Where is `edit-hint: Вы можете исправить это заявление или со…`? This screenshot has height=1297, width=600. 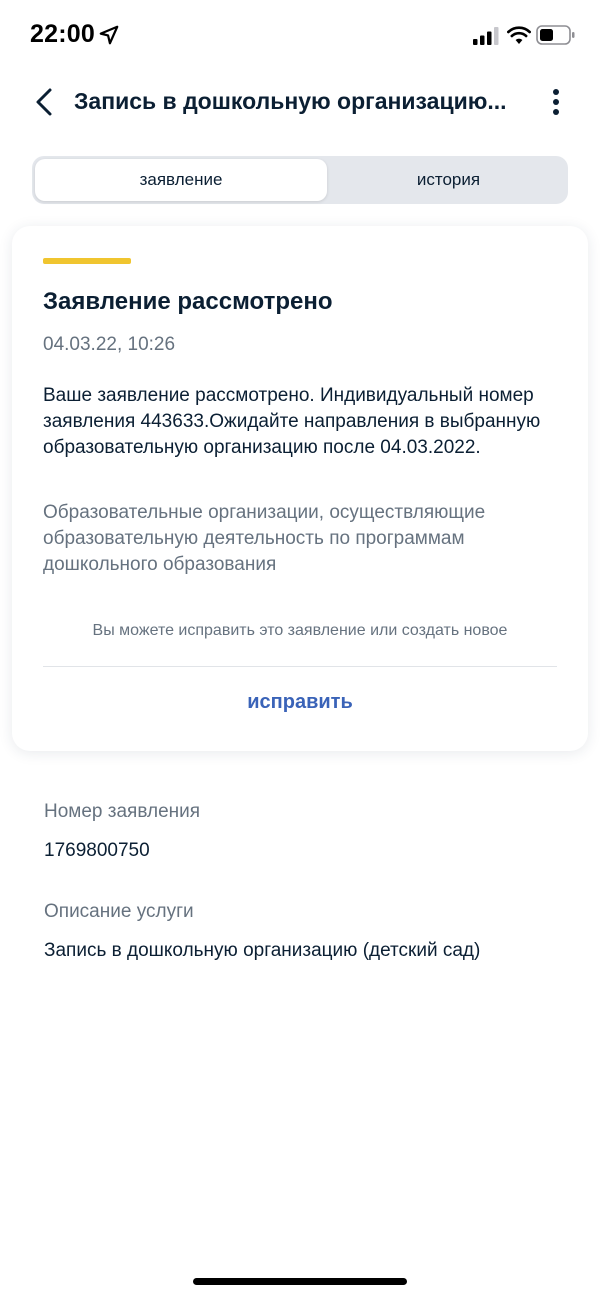 edit-hint: Вы можете исправить это заявление или со… is located at coordinates (300, 630).